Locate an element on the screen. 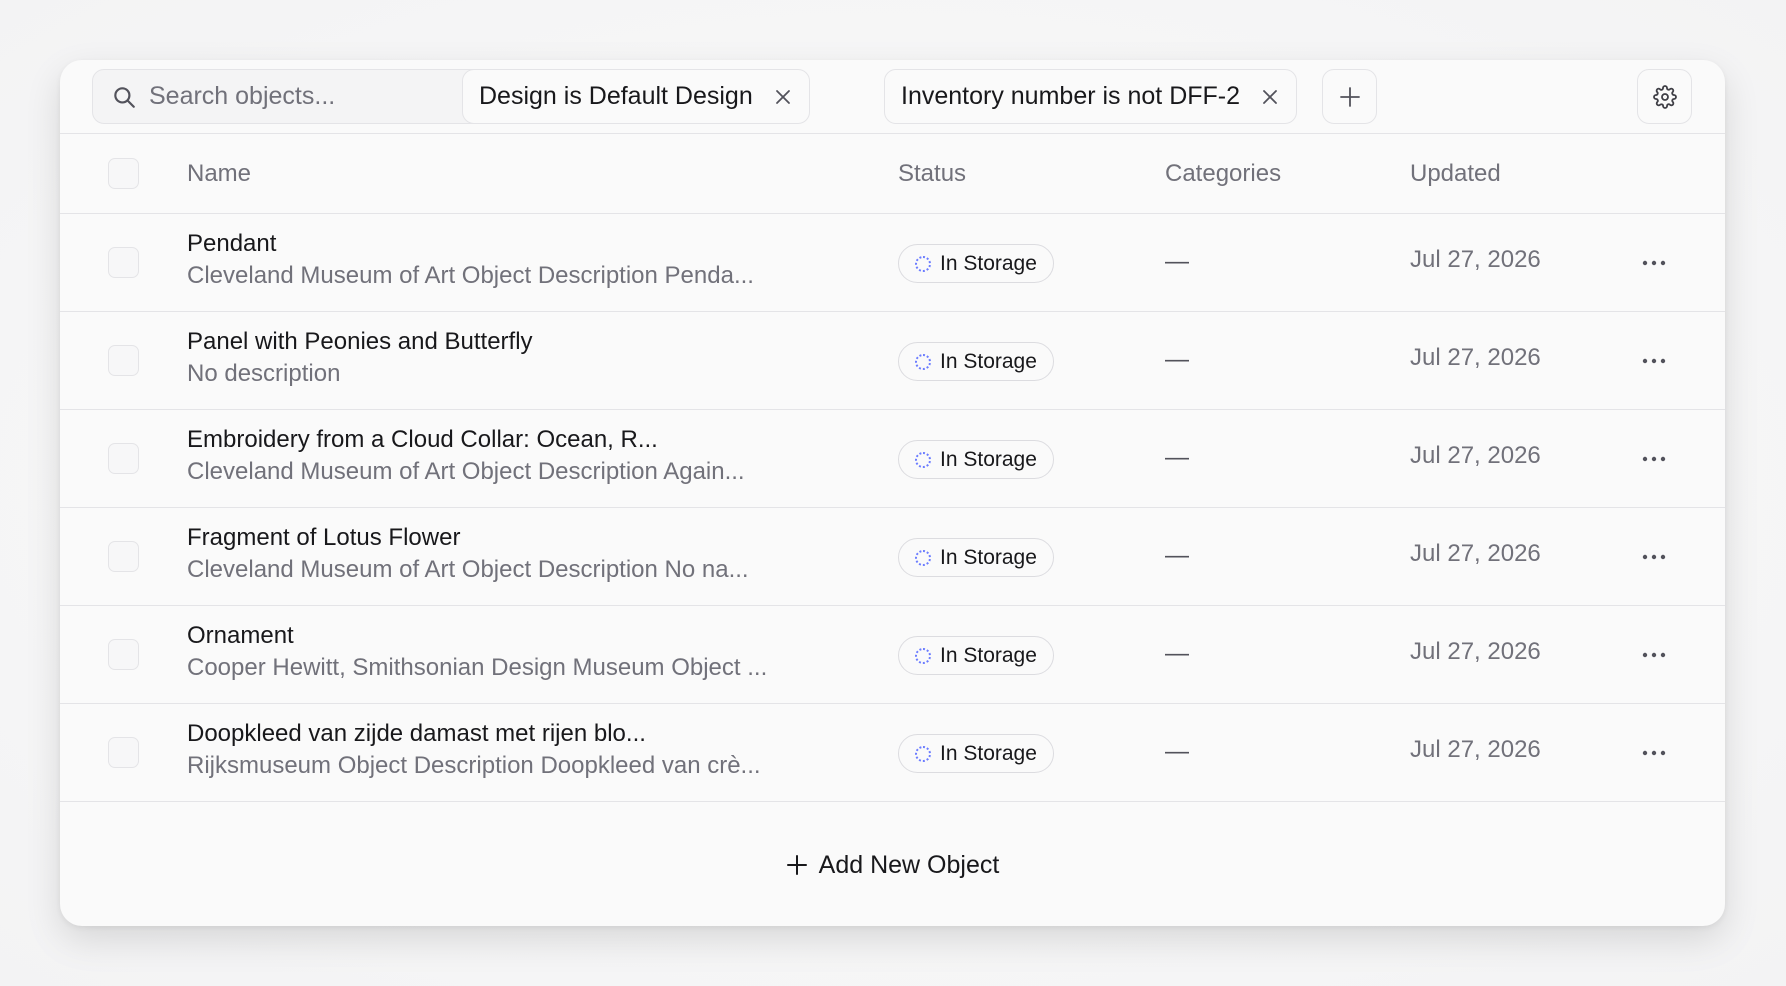 This screenshot has height=986, width=1786. gear-icon is located at coordinates (1664, 96).